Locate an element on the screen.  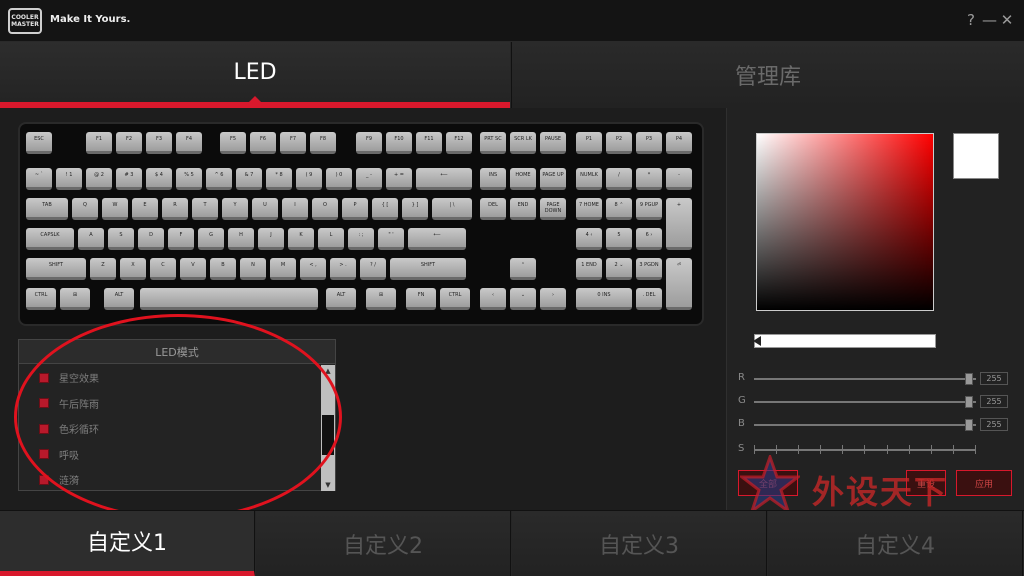
key: 7 HOME is located at coordinates (589, 209).